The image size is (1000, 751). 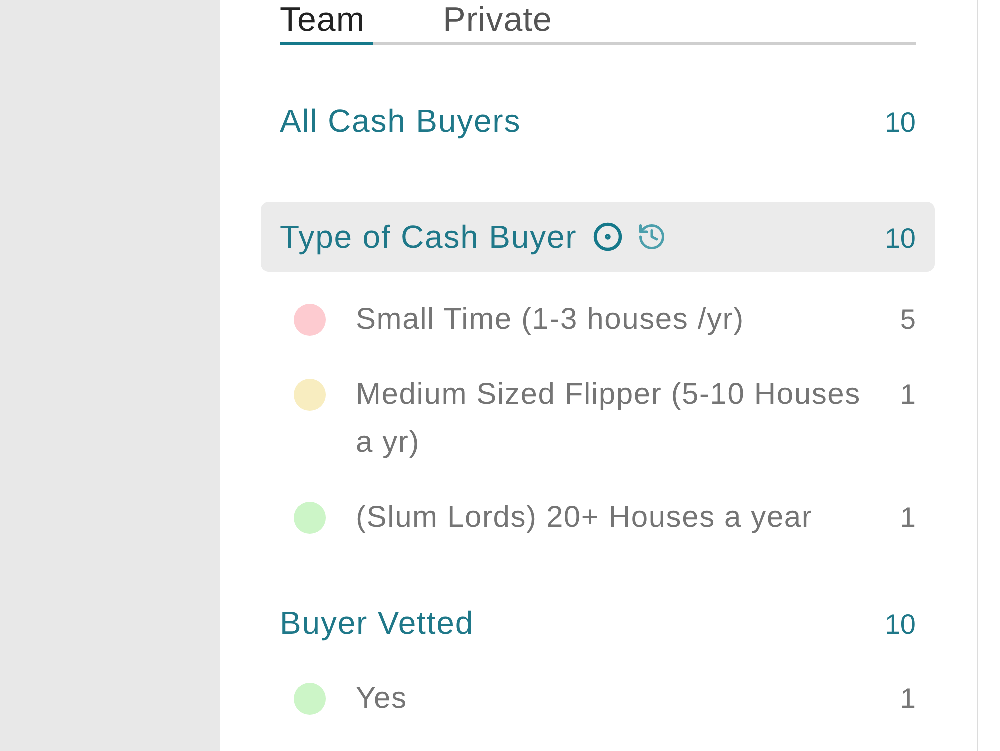 I want to click on group-title: Buyer Vetted, so click(x=377, y=623).